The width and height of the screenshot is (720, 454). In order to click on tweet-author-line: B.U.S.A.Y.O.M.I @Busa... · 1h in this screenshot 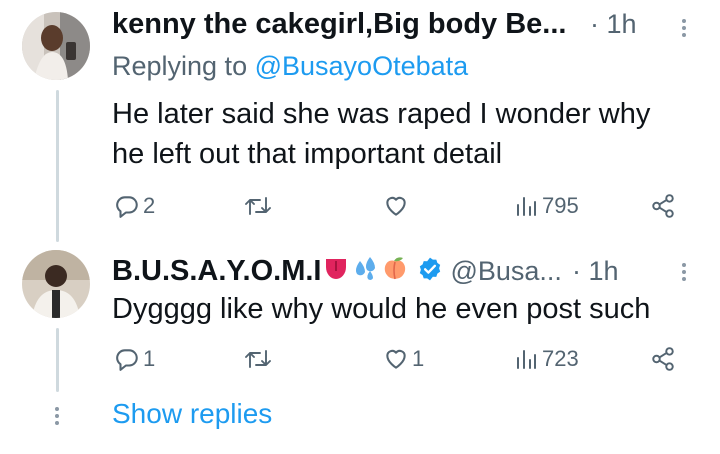, I will do `click(365, 271)`.